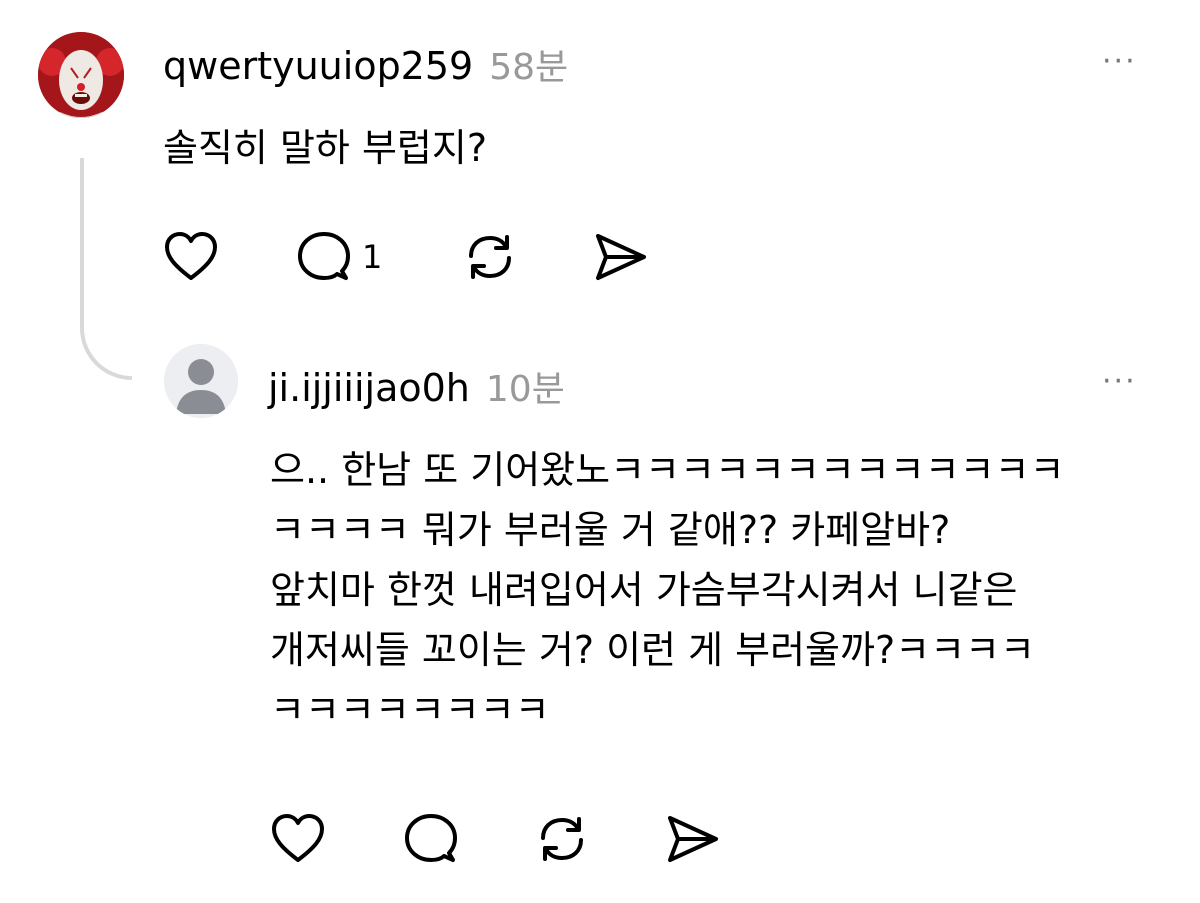  I want to click on username: ji.ijjiiijao0h, so click(369, 388).